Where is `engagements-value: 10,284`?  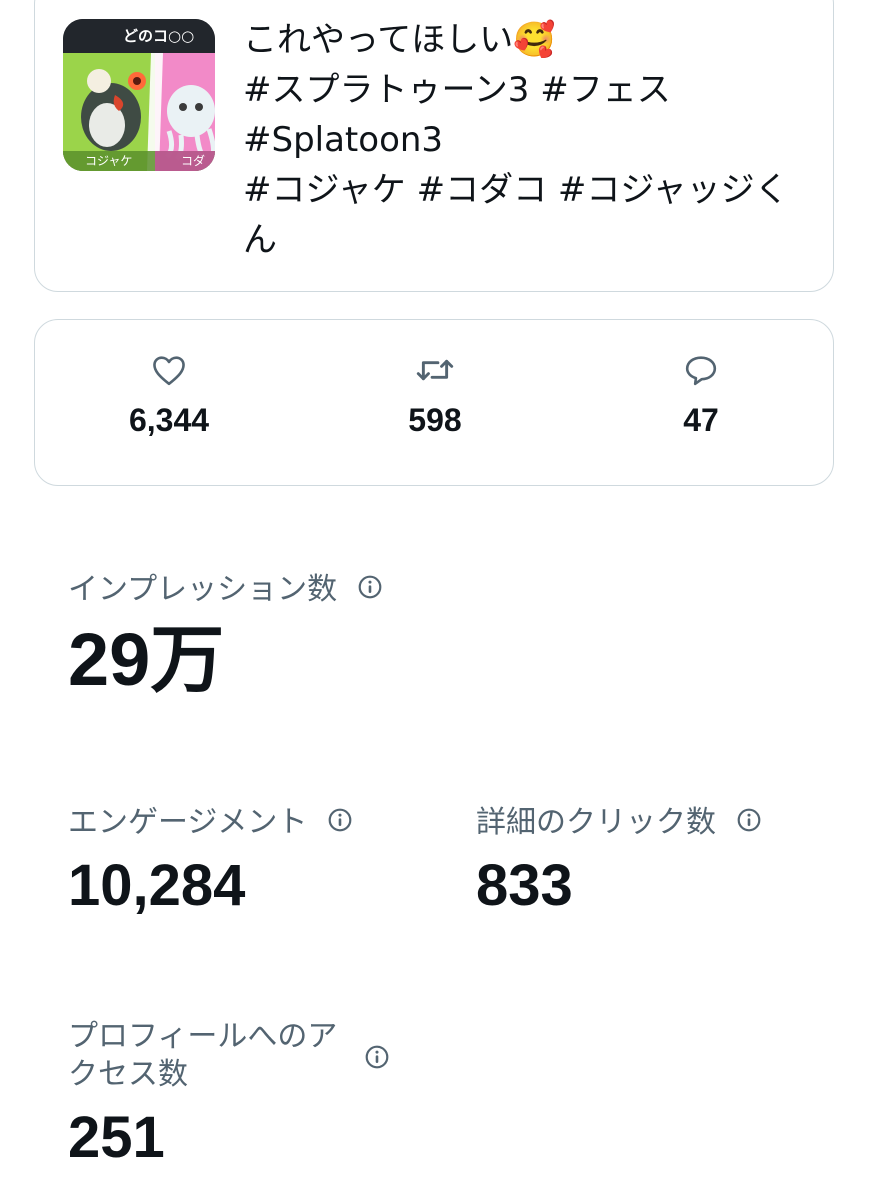
engagements-value: 10,284 is located at coordinates (157, 885).